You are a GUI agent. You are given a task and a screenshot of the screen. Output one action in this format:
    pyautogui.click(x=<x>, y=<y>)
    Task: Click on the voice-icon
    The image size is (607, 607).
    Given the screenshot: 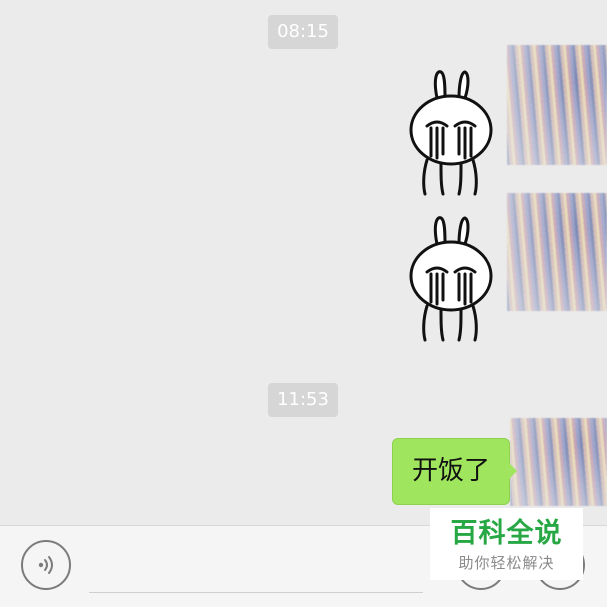 What is the action you would take?
    pyautogui.click(x=45, y=565)
    